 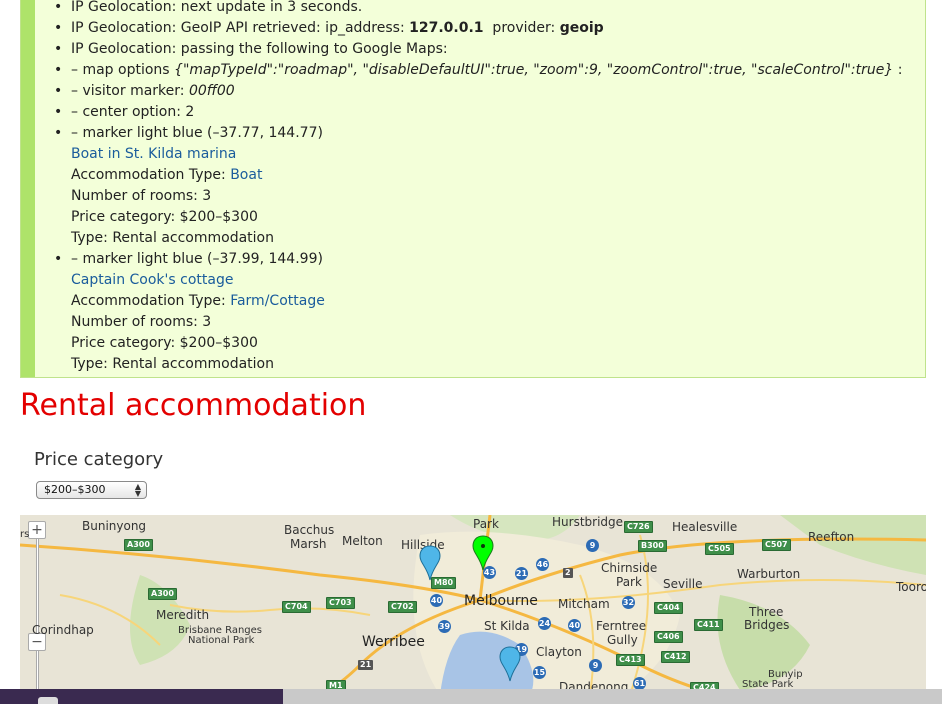 I want to click on road-shield: C702, so click(x=402, y=607).